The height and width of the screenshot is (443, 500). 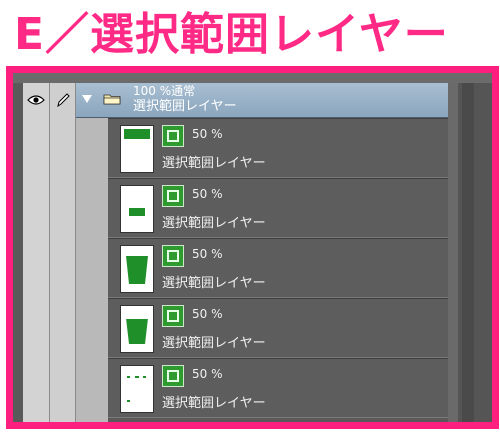 I want to click on folder-row: 100 %通常 選択範囲レイヤー, so click(x=235, y=100).